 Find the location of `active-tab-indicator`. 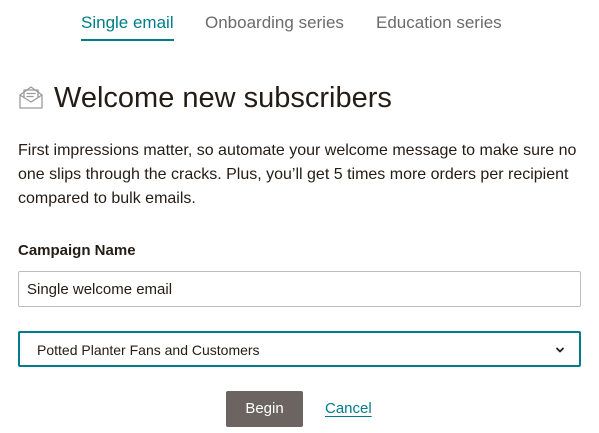

active-tab-indicator is located at coordinates (127, 40).